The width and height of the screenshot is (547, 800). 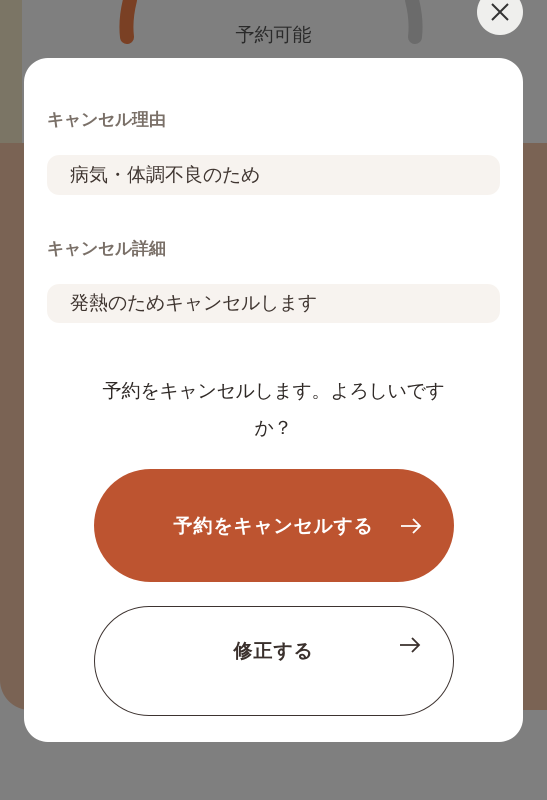 I want to click on edit-button: 修正する, so click(x=274, y=661).